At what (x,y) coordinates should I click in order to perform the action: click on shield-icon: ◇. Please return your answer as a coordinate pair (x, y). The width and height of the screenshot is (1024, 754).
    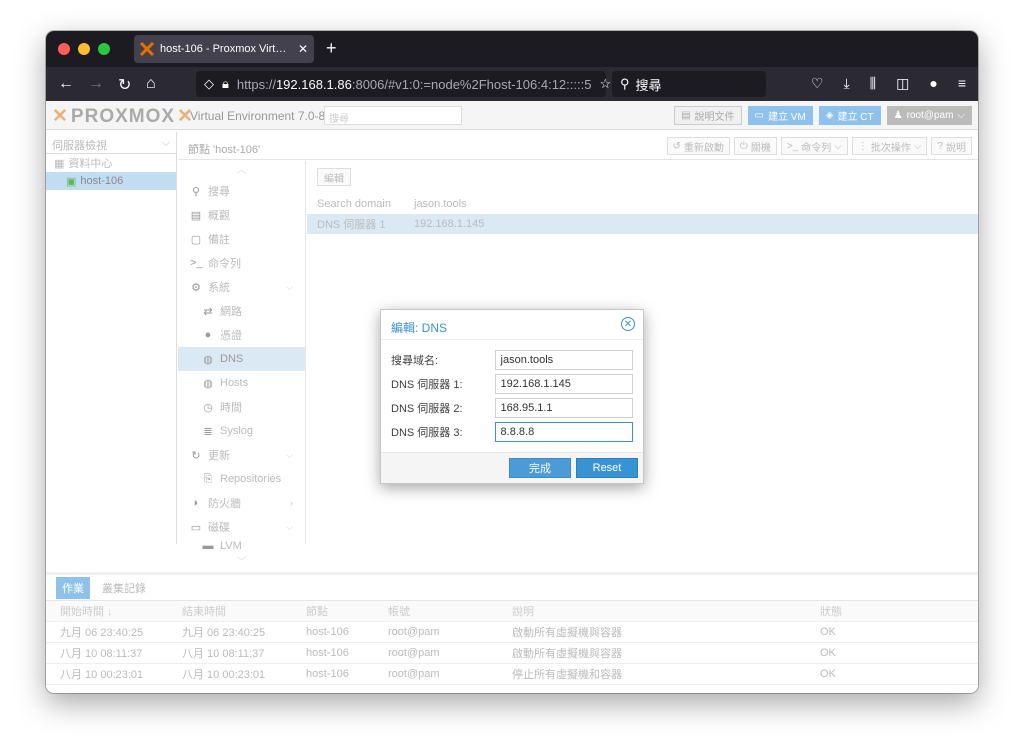
    Looking at the image, I should click on (209, 84).